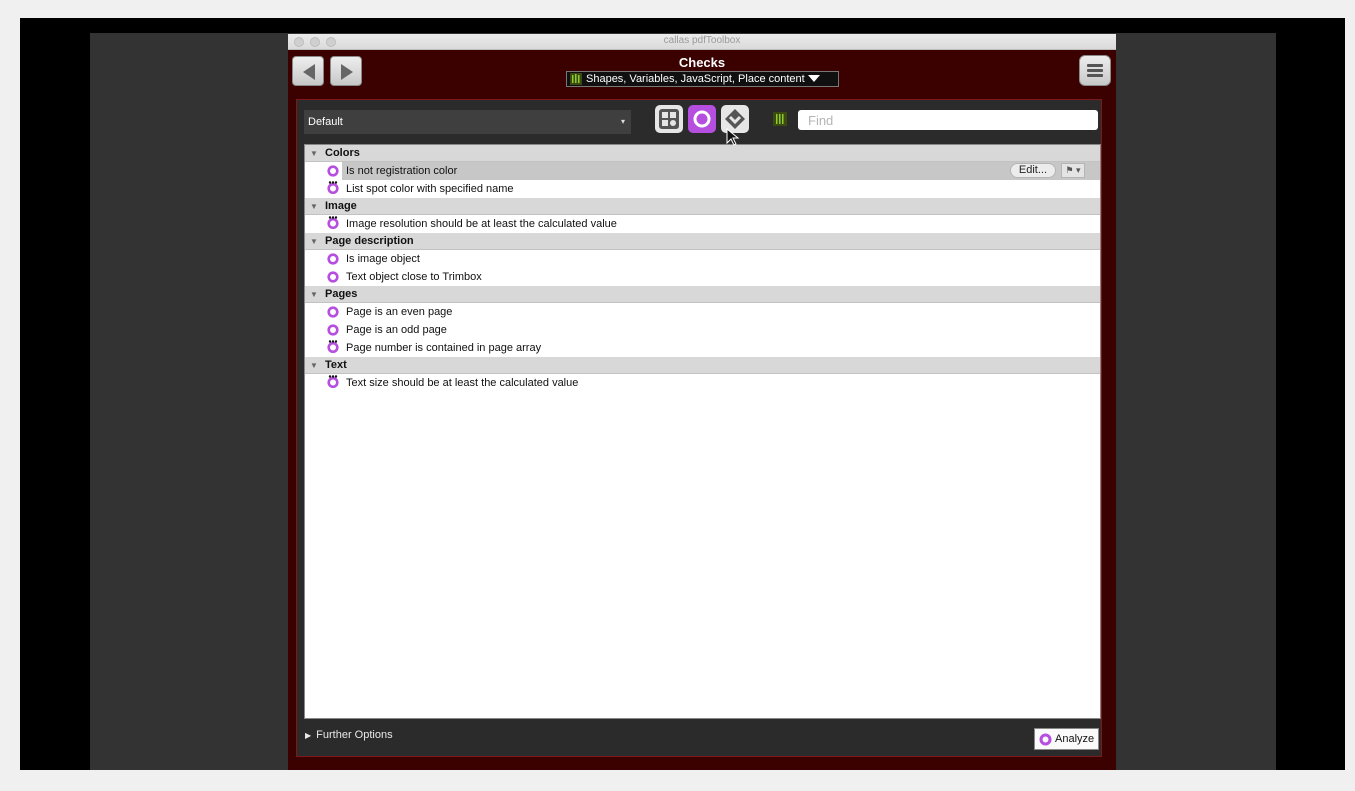  I want to click on fixup-icon, so click(669, 119).